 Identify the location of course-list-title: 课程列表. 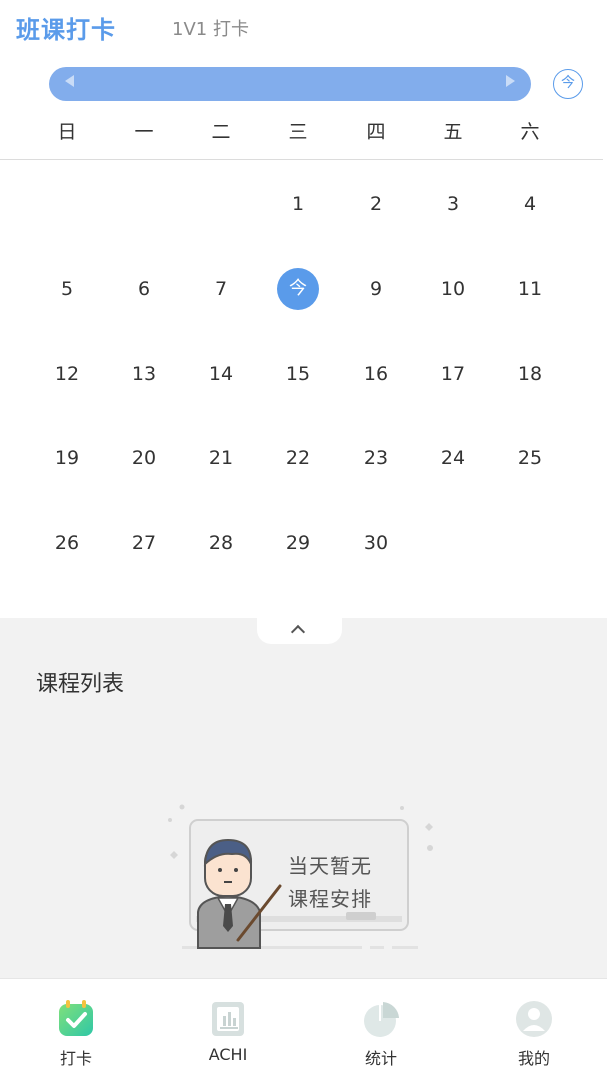
(80, 684).